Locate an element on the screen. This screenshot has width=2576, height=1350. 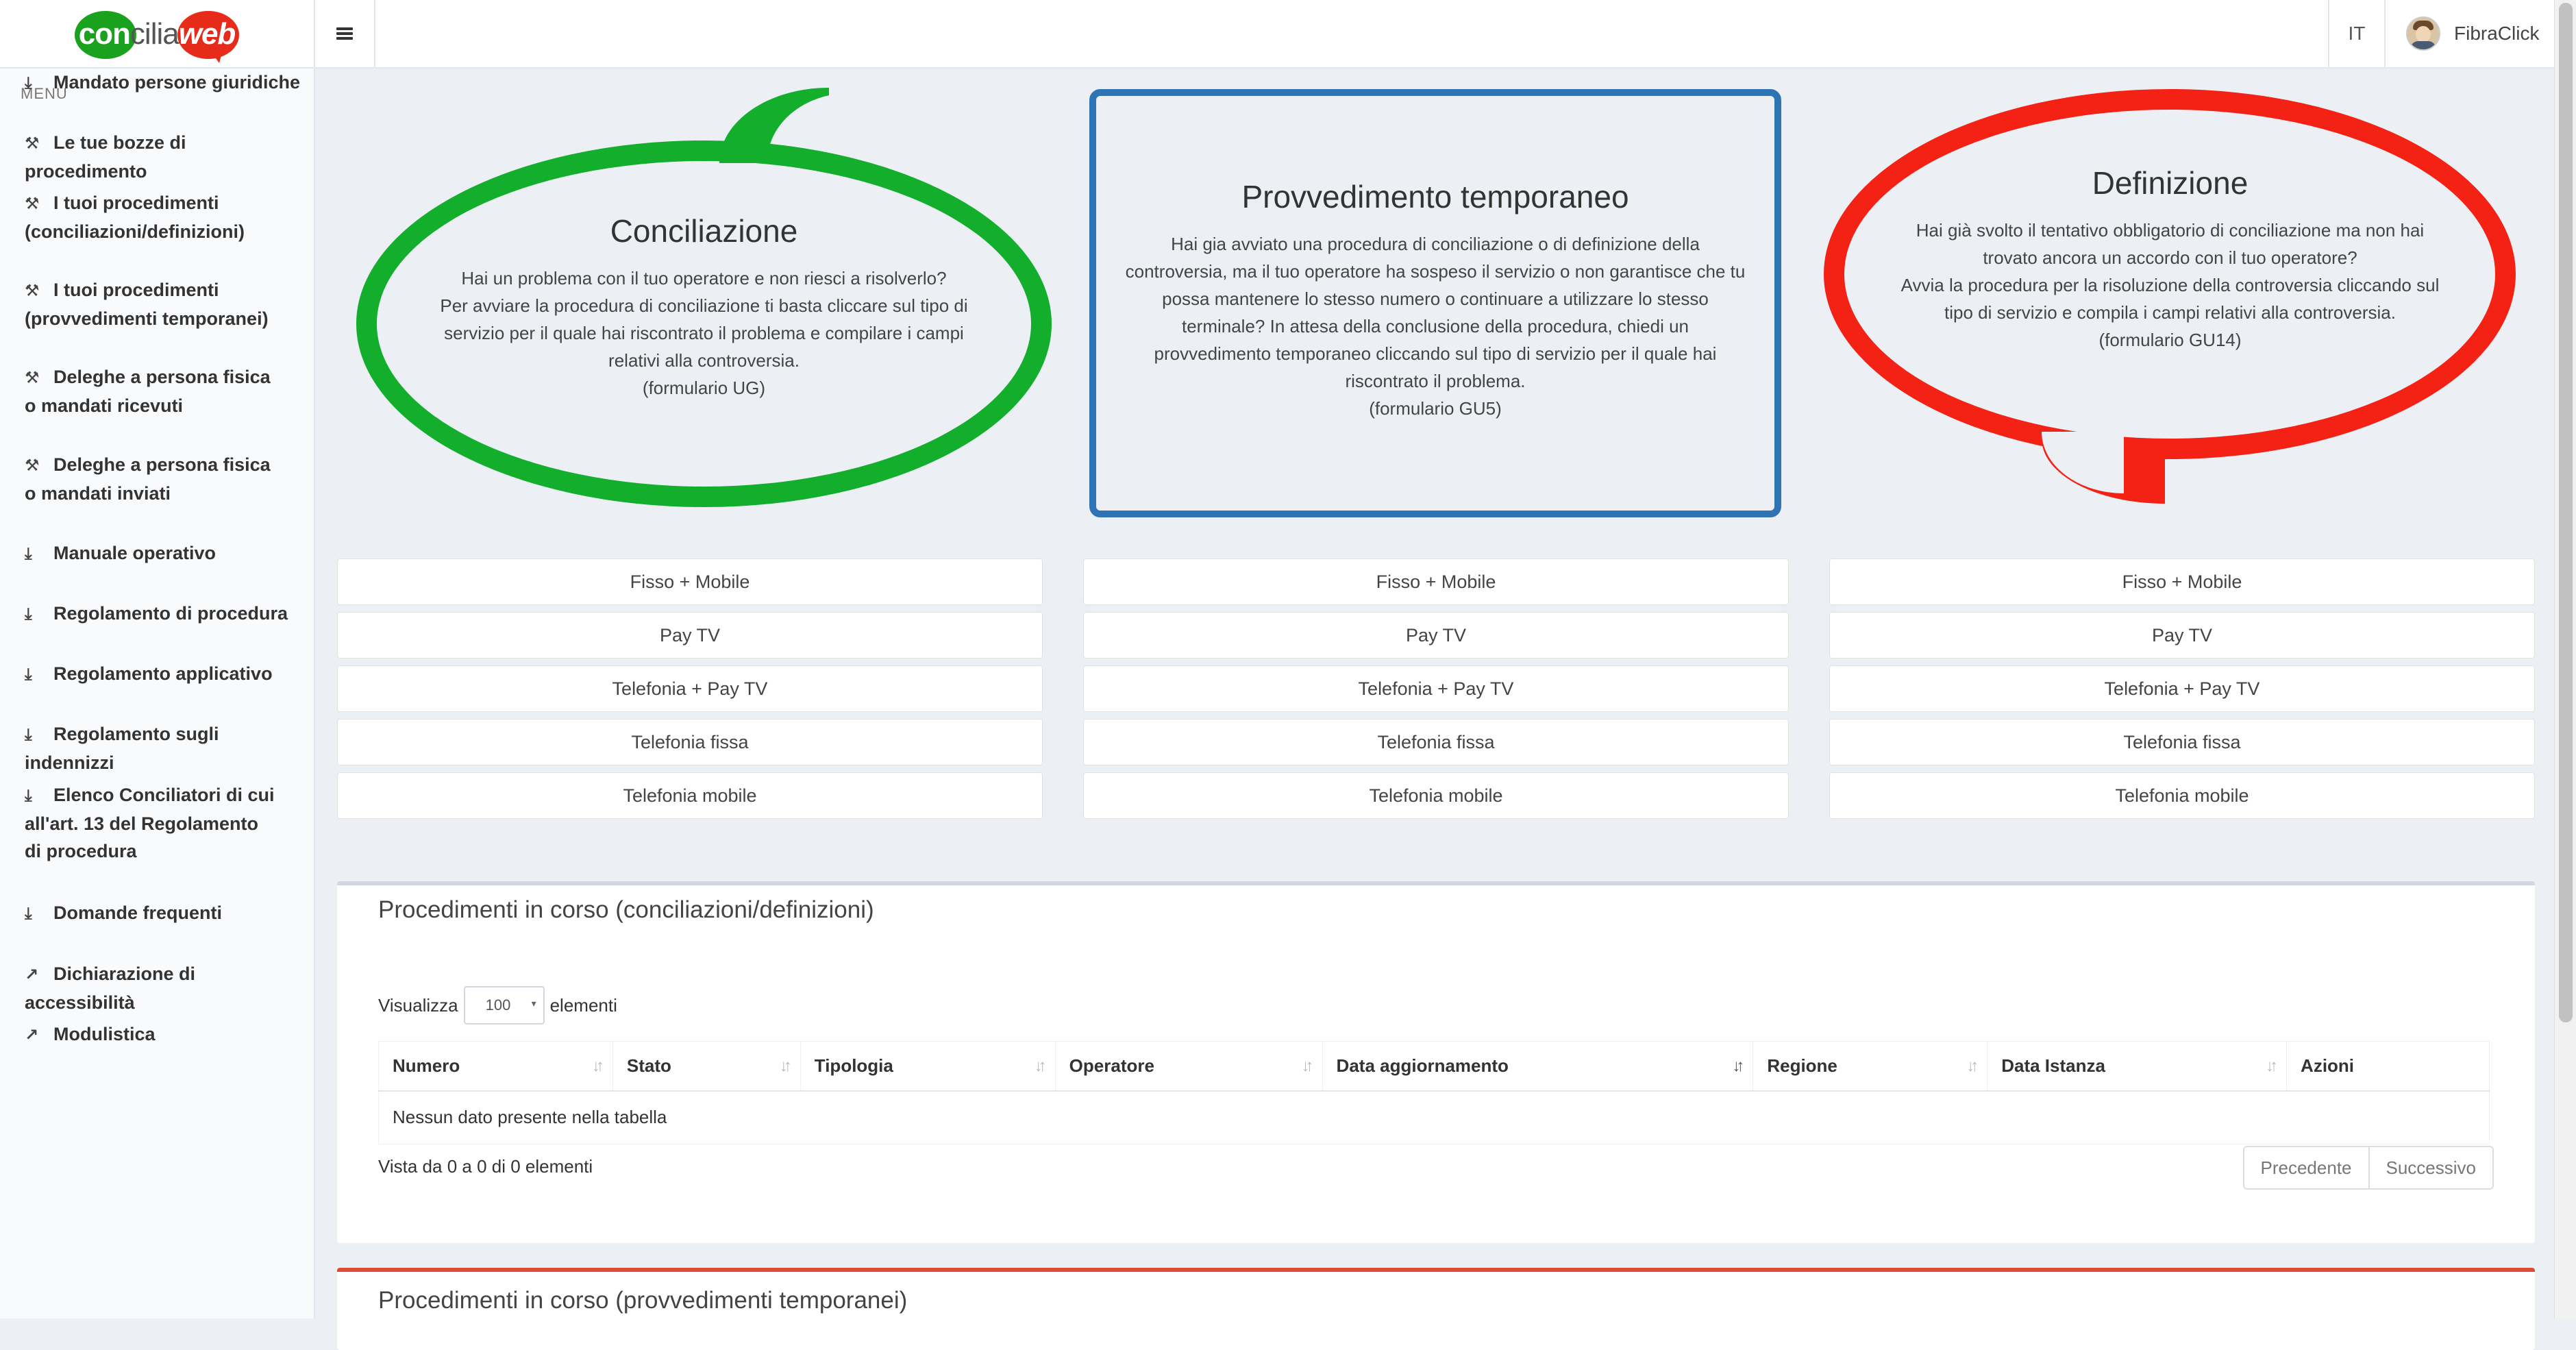
conciliaweb-logo: con cilia web is located at coordinates (157, 35).